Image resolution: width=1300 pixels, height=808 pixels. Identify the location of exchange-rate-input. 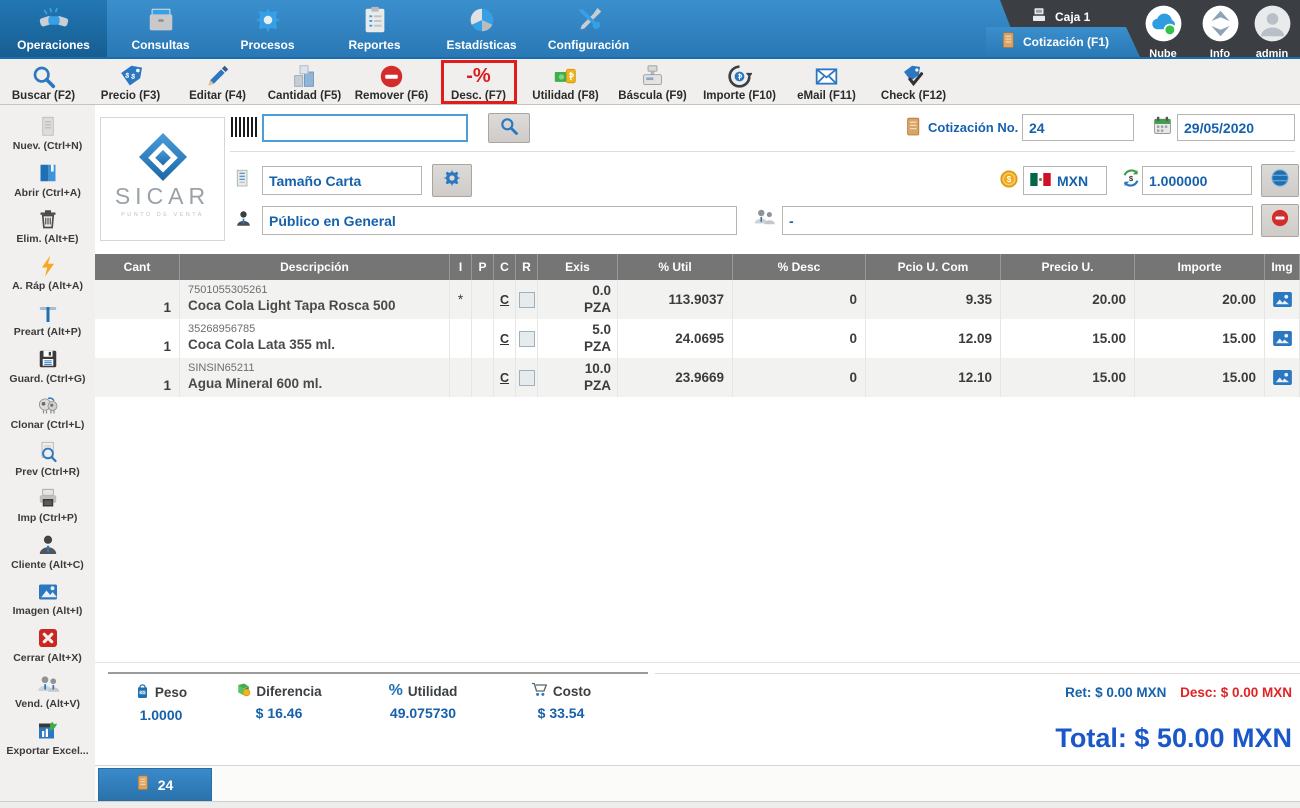
(1197, 180).